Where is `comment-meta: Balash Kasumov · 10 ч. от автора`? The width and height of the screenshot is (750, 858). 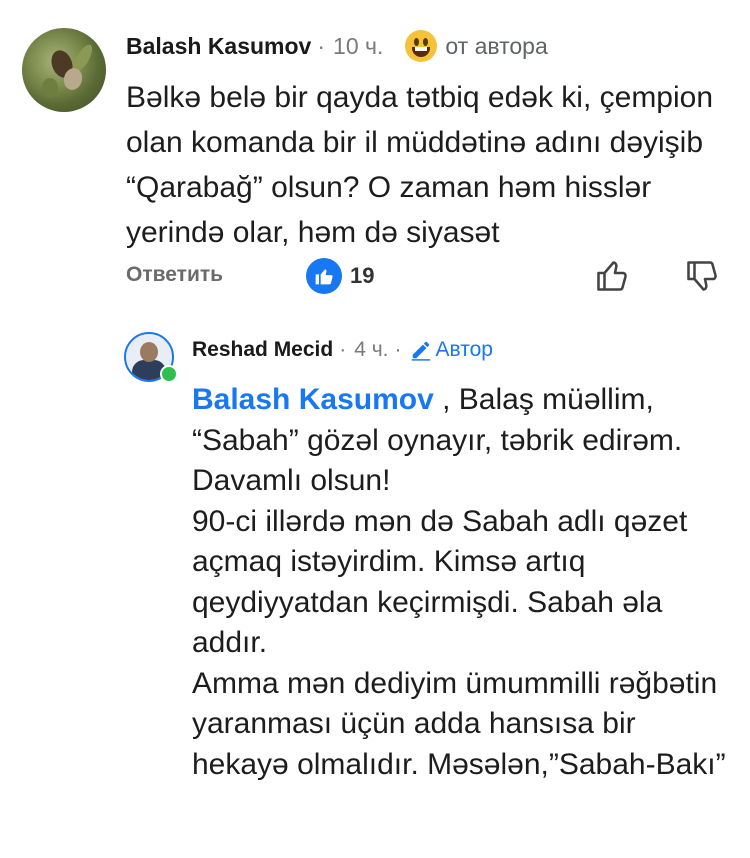
comment-meta: Balash Kasumov · 10 ч. от автора is located at coordinates (337, 46).